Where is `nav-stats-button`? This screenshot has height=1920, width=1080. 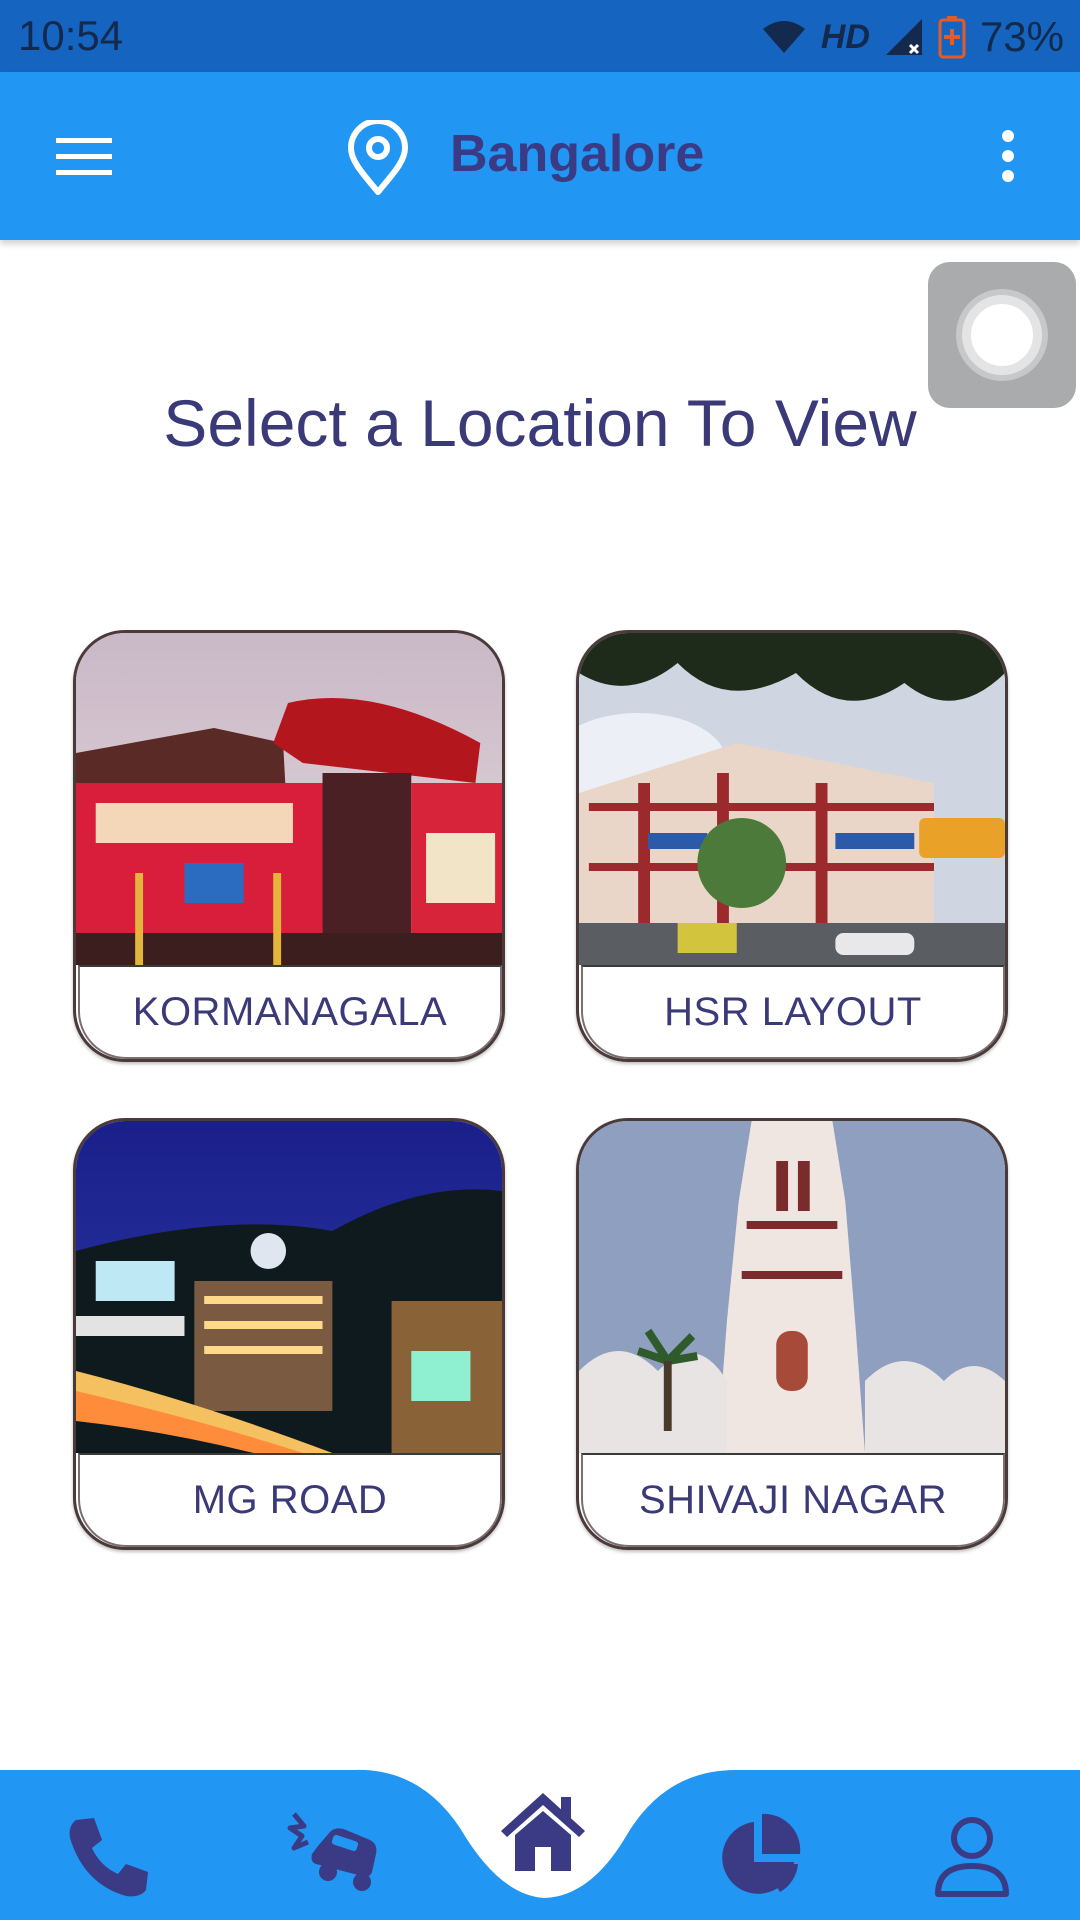 nav-stats-button is located at coordinates (758, 1856).